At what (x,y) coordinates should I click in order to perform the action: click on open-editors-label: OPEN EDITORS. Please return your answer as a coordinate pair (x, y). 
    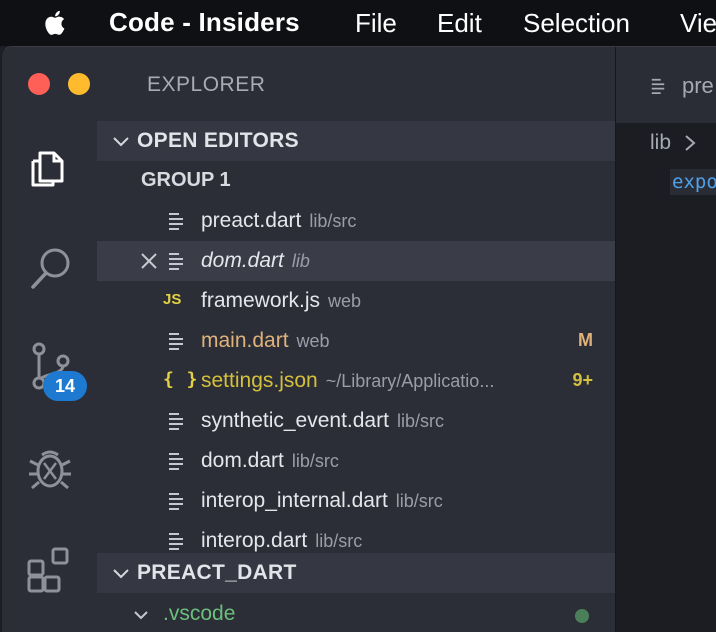
    Looking at the image, I should click on (218, 140).